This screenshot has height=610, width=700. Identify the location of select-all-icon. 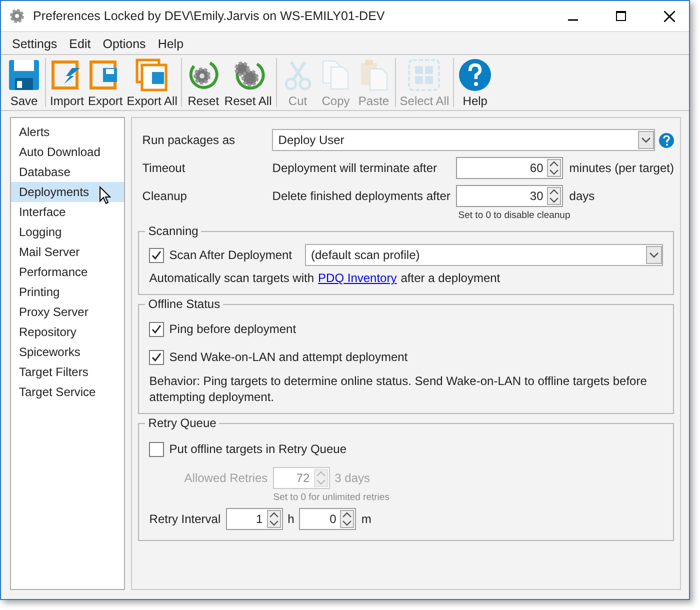
(424, 75).